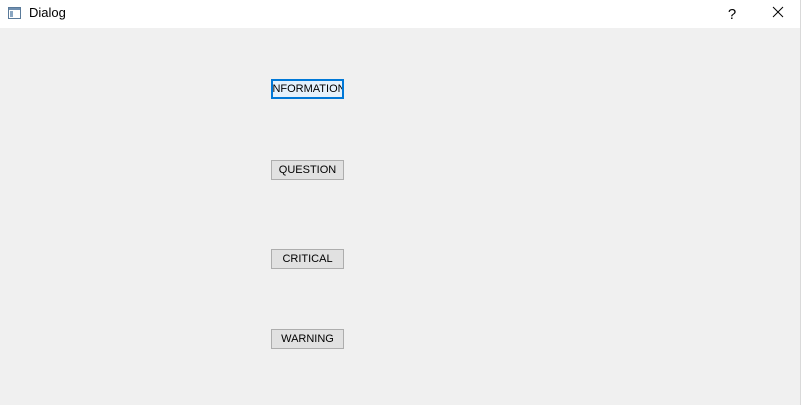 The width and height of the screenshot is (801, 405). I want to click on warning-button-label: WARNING, so click(307, 339).